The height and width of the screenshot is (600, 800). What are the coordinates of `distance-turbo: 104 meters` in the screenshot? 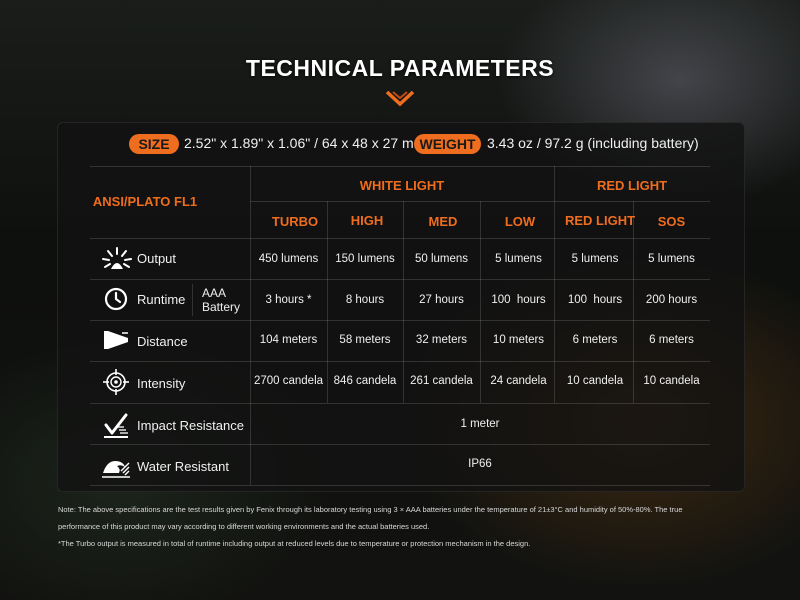 It's located at (288, 340).